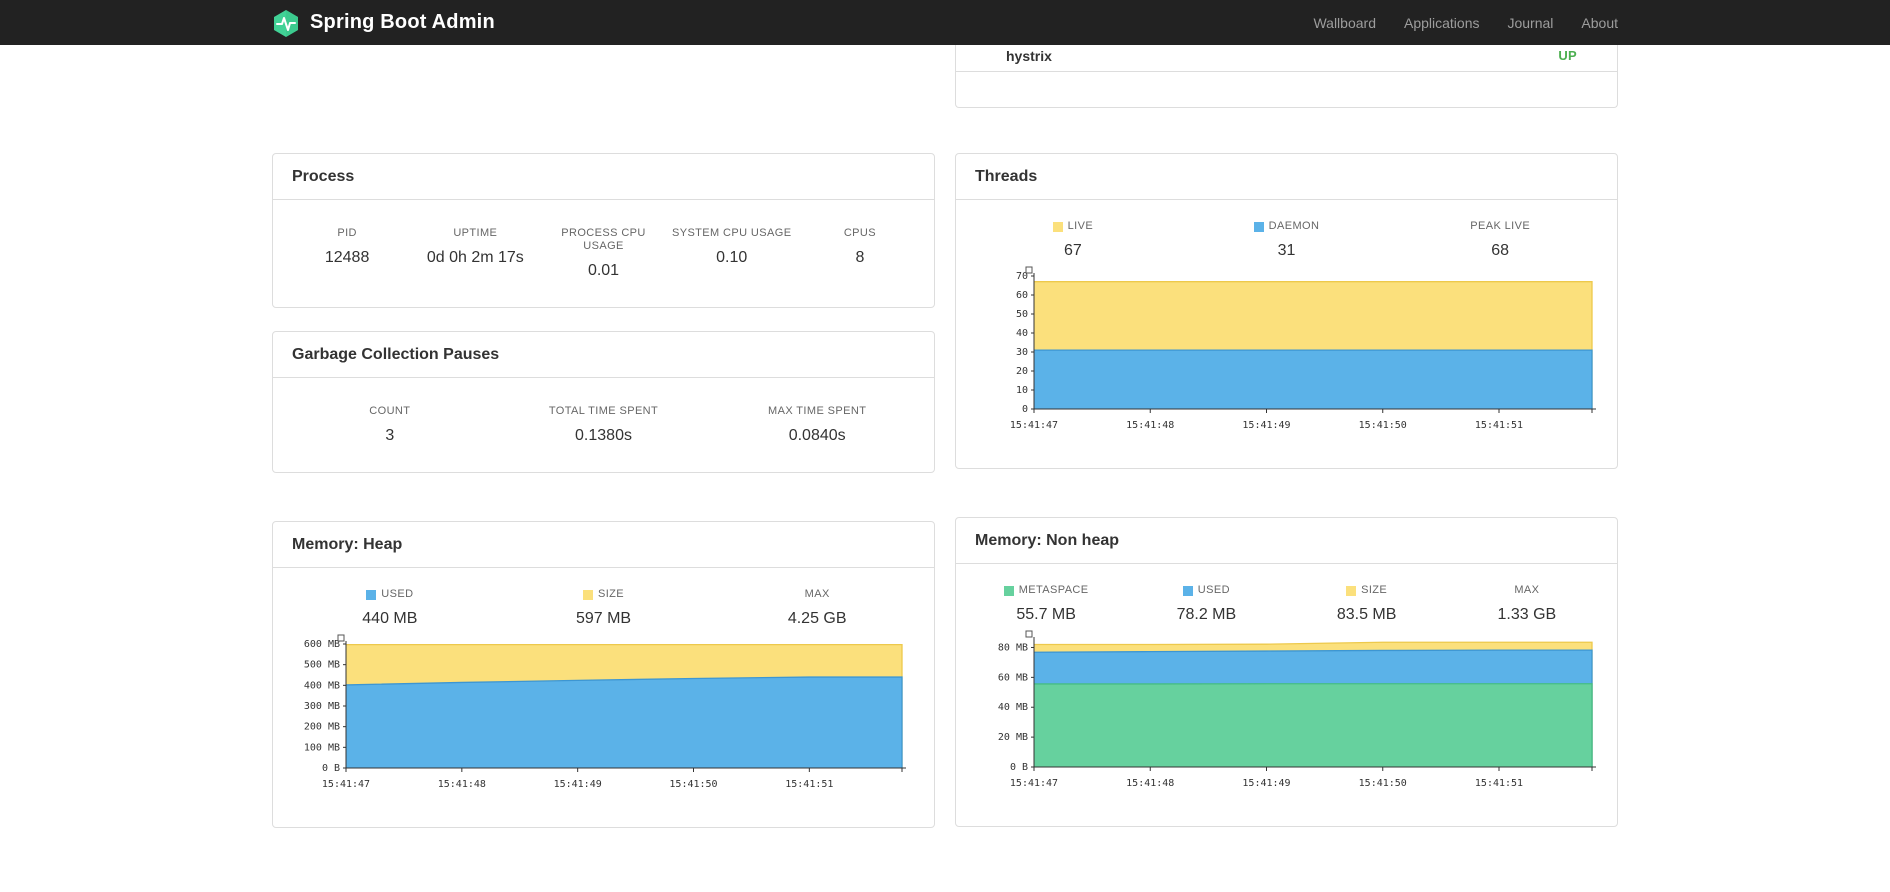  Describe the element at coordinates (1013, 677) in the screenshot. I see `svg-text: 60 MB` at that location.